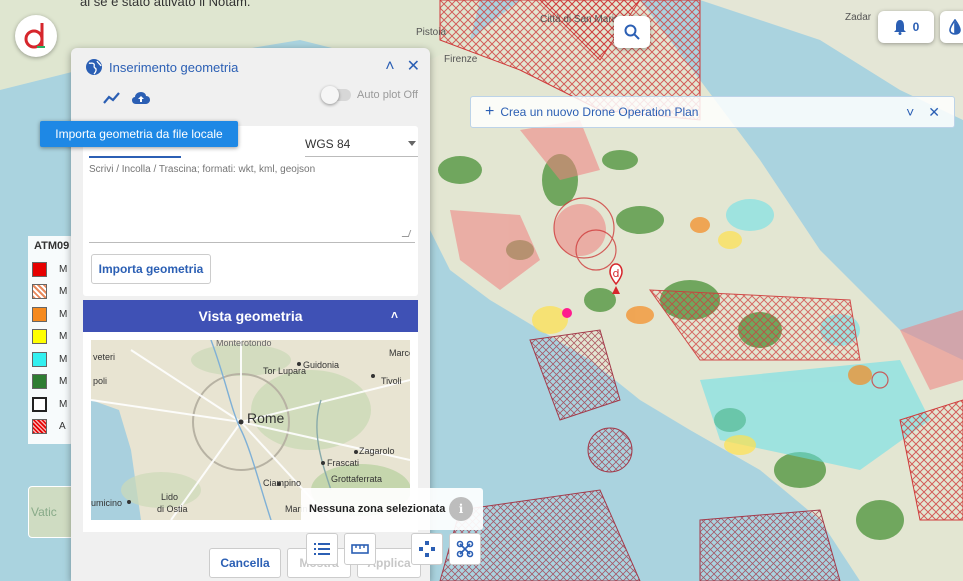 The width and height of the screenshot is (963, 581). I want to click on selected-zone-text: Nessuna zona selezionata, so click(377, 509).